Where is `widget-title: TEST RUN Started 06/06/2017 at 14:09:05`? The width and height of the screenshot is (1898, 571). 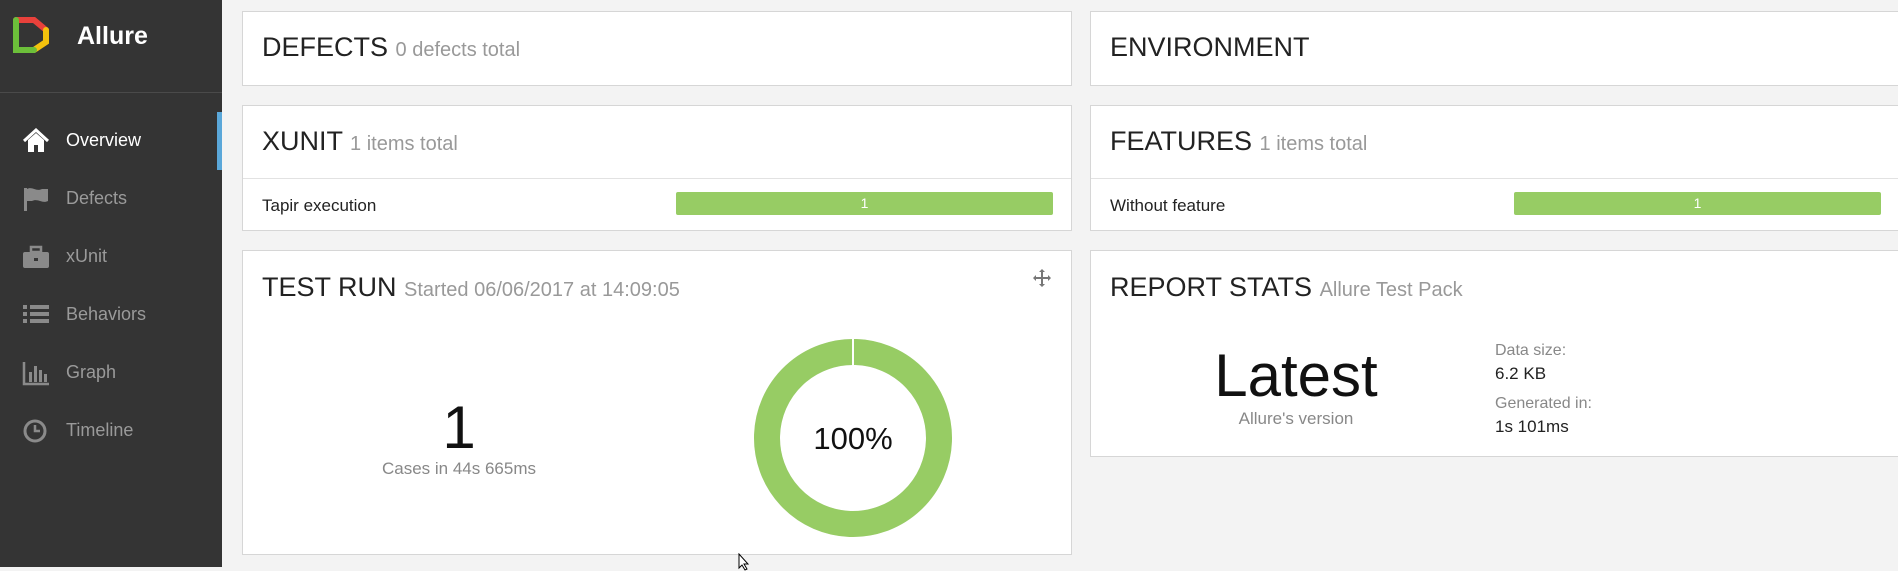
widget-title: TEST RUN Started 06/06/2017 at 14:09:05 is located at coordinates (471, 287).